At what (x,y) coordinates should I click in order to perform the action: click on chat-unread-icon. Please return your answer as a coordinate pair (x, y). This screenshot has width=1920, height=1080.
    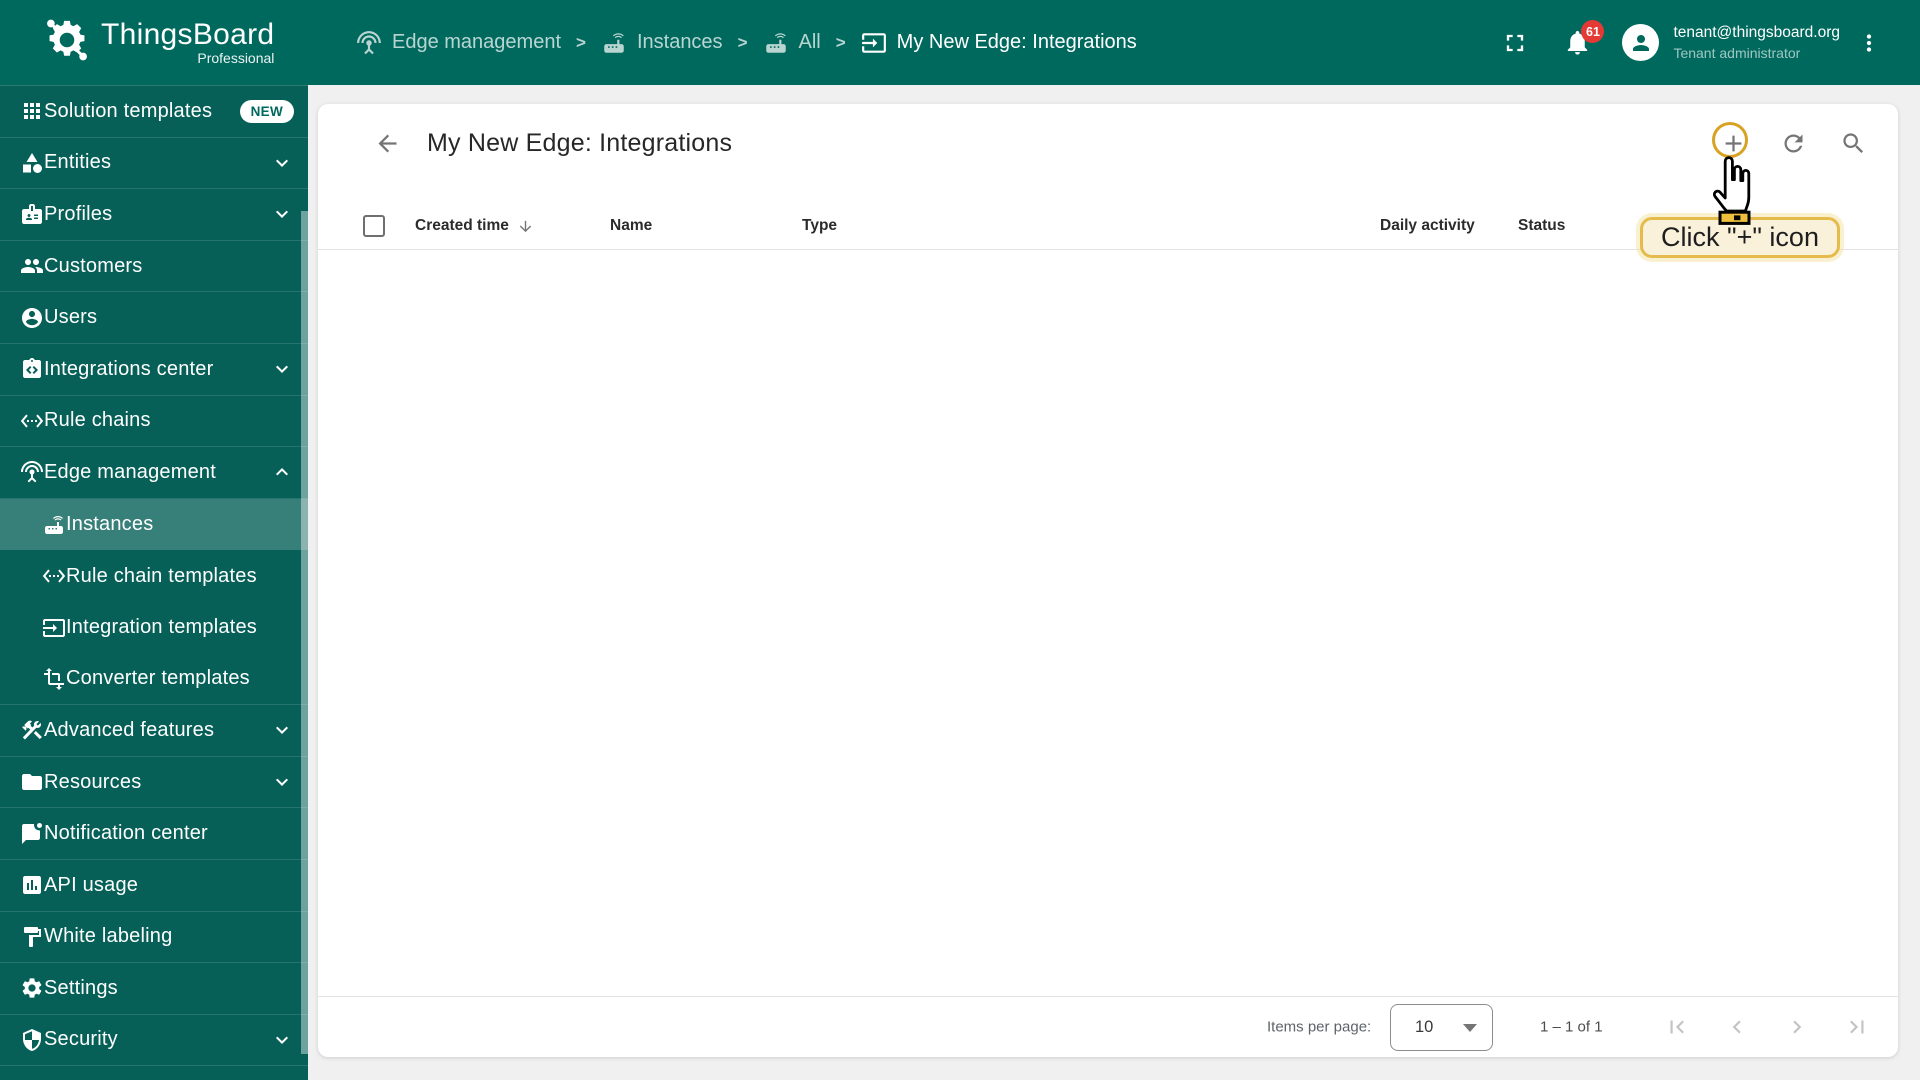
    Looking at the image, I should click on (32, 833).